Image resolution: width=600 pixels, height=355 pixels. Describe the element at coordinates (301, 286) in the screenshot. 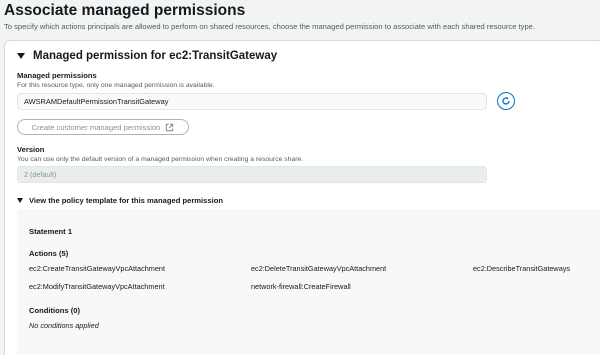

I see `action-item: network-firewall:CreateFirewall` at that location.